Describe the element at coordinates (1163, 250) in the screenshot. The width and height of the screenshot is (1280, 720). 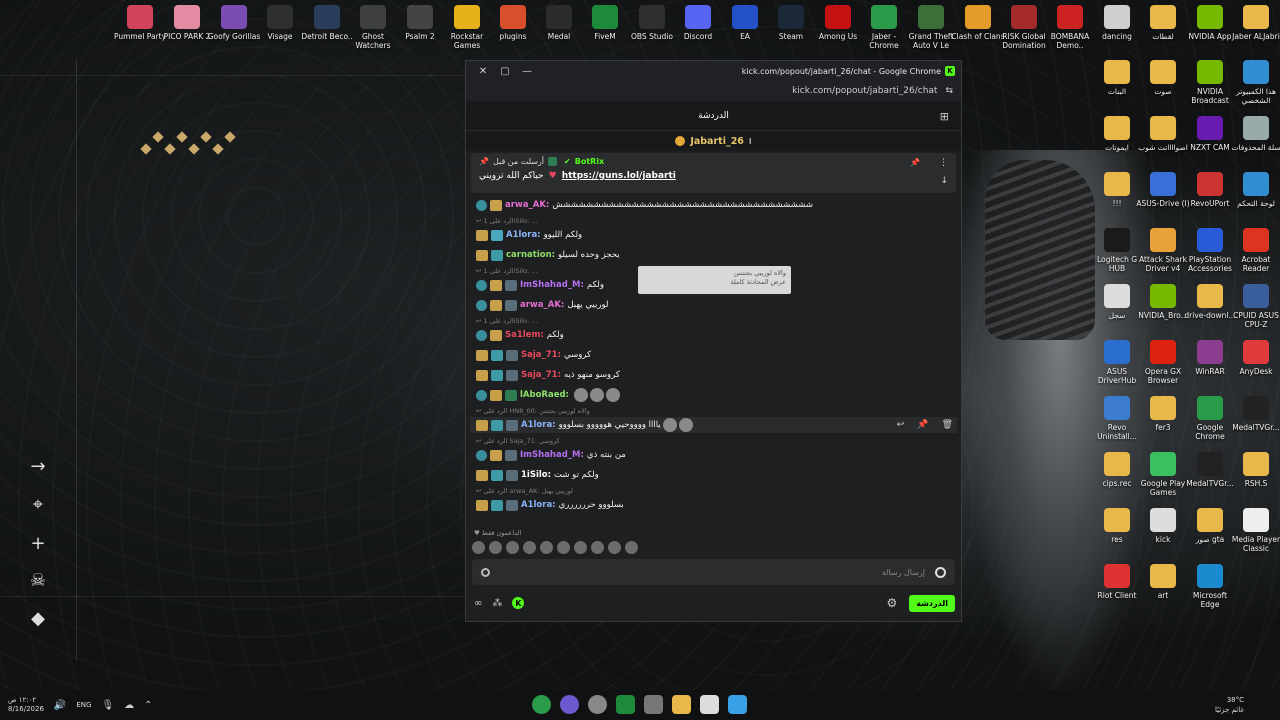
I see `desktop-shortcut: Attack Shark Driver v4` at that location.